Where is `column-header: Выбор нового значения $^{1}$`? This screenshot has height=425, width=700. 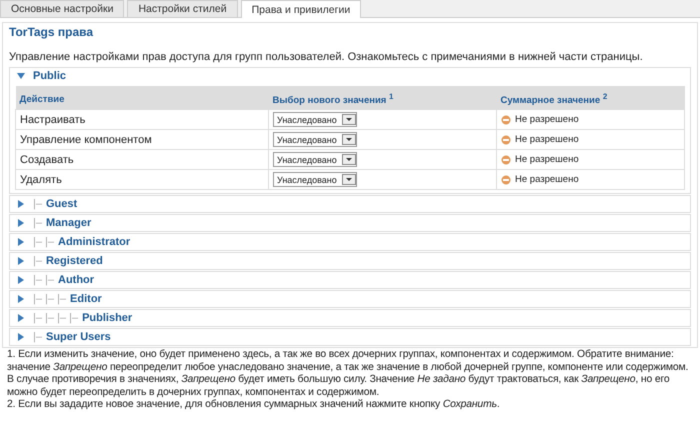
column-header: Выбор нового значения $^{1}$ is located at coordinates (333, 100).